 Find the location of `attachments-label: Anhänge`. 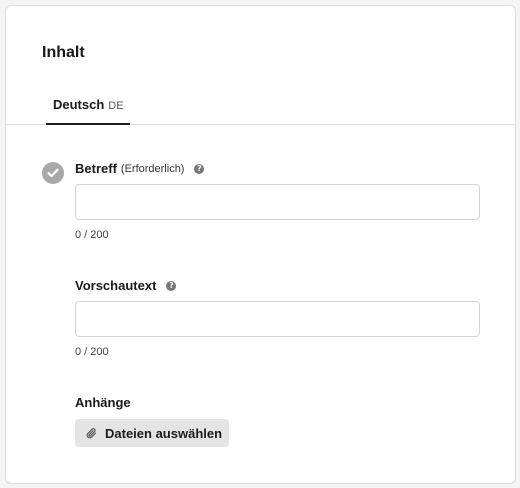

attachments-label: Anhänge is located at coordinates (103, 402).